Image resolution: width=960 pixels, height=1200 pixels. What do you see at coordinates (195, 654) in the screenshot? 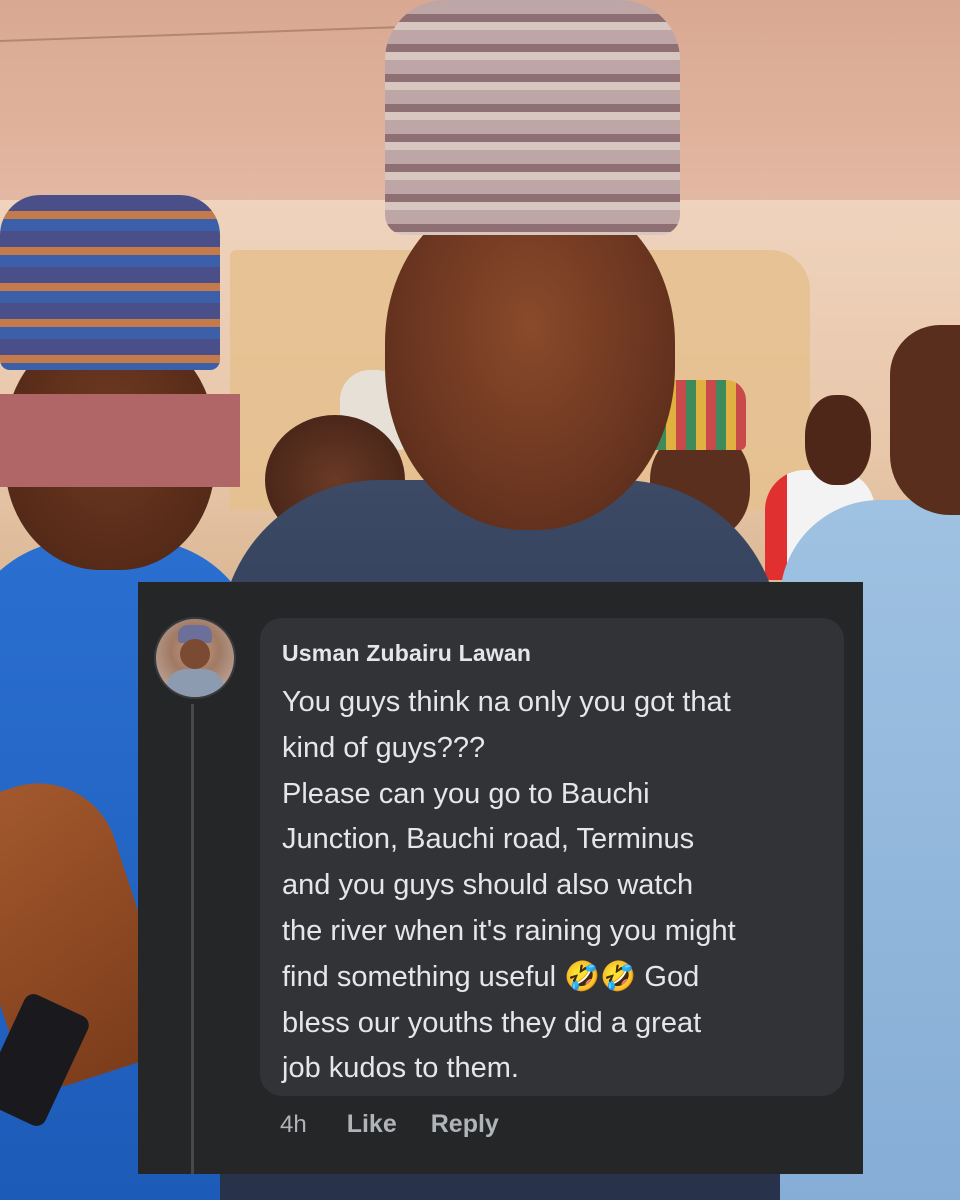
I see `avatar-face` at bounding box center [195, 654].